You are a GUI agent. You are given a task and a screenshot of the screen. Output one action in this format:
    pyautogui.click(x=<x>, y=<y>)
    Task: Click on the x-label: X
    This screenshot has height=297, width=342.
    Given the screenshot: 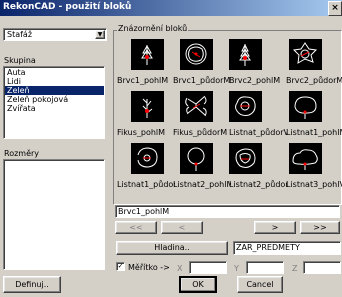 What is the action you would take?
    pyautogui.click(x=180, y=268)
    